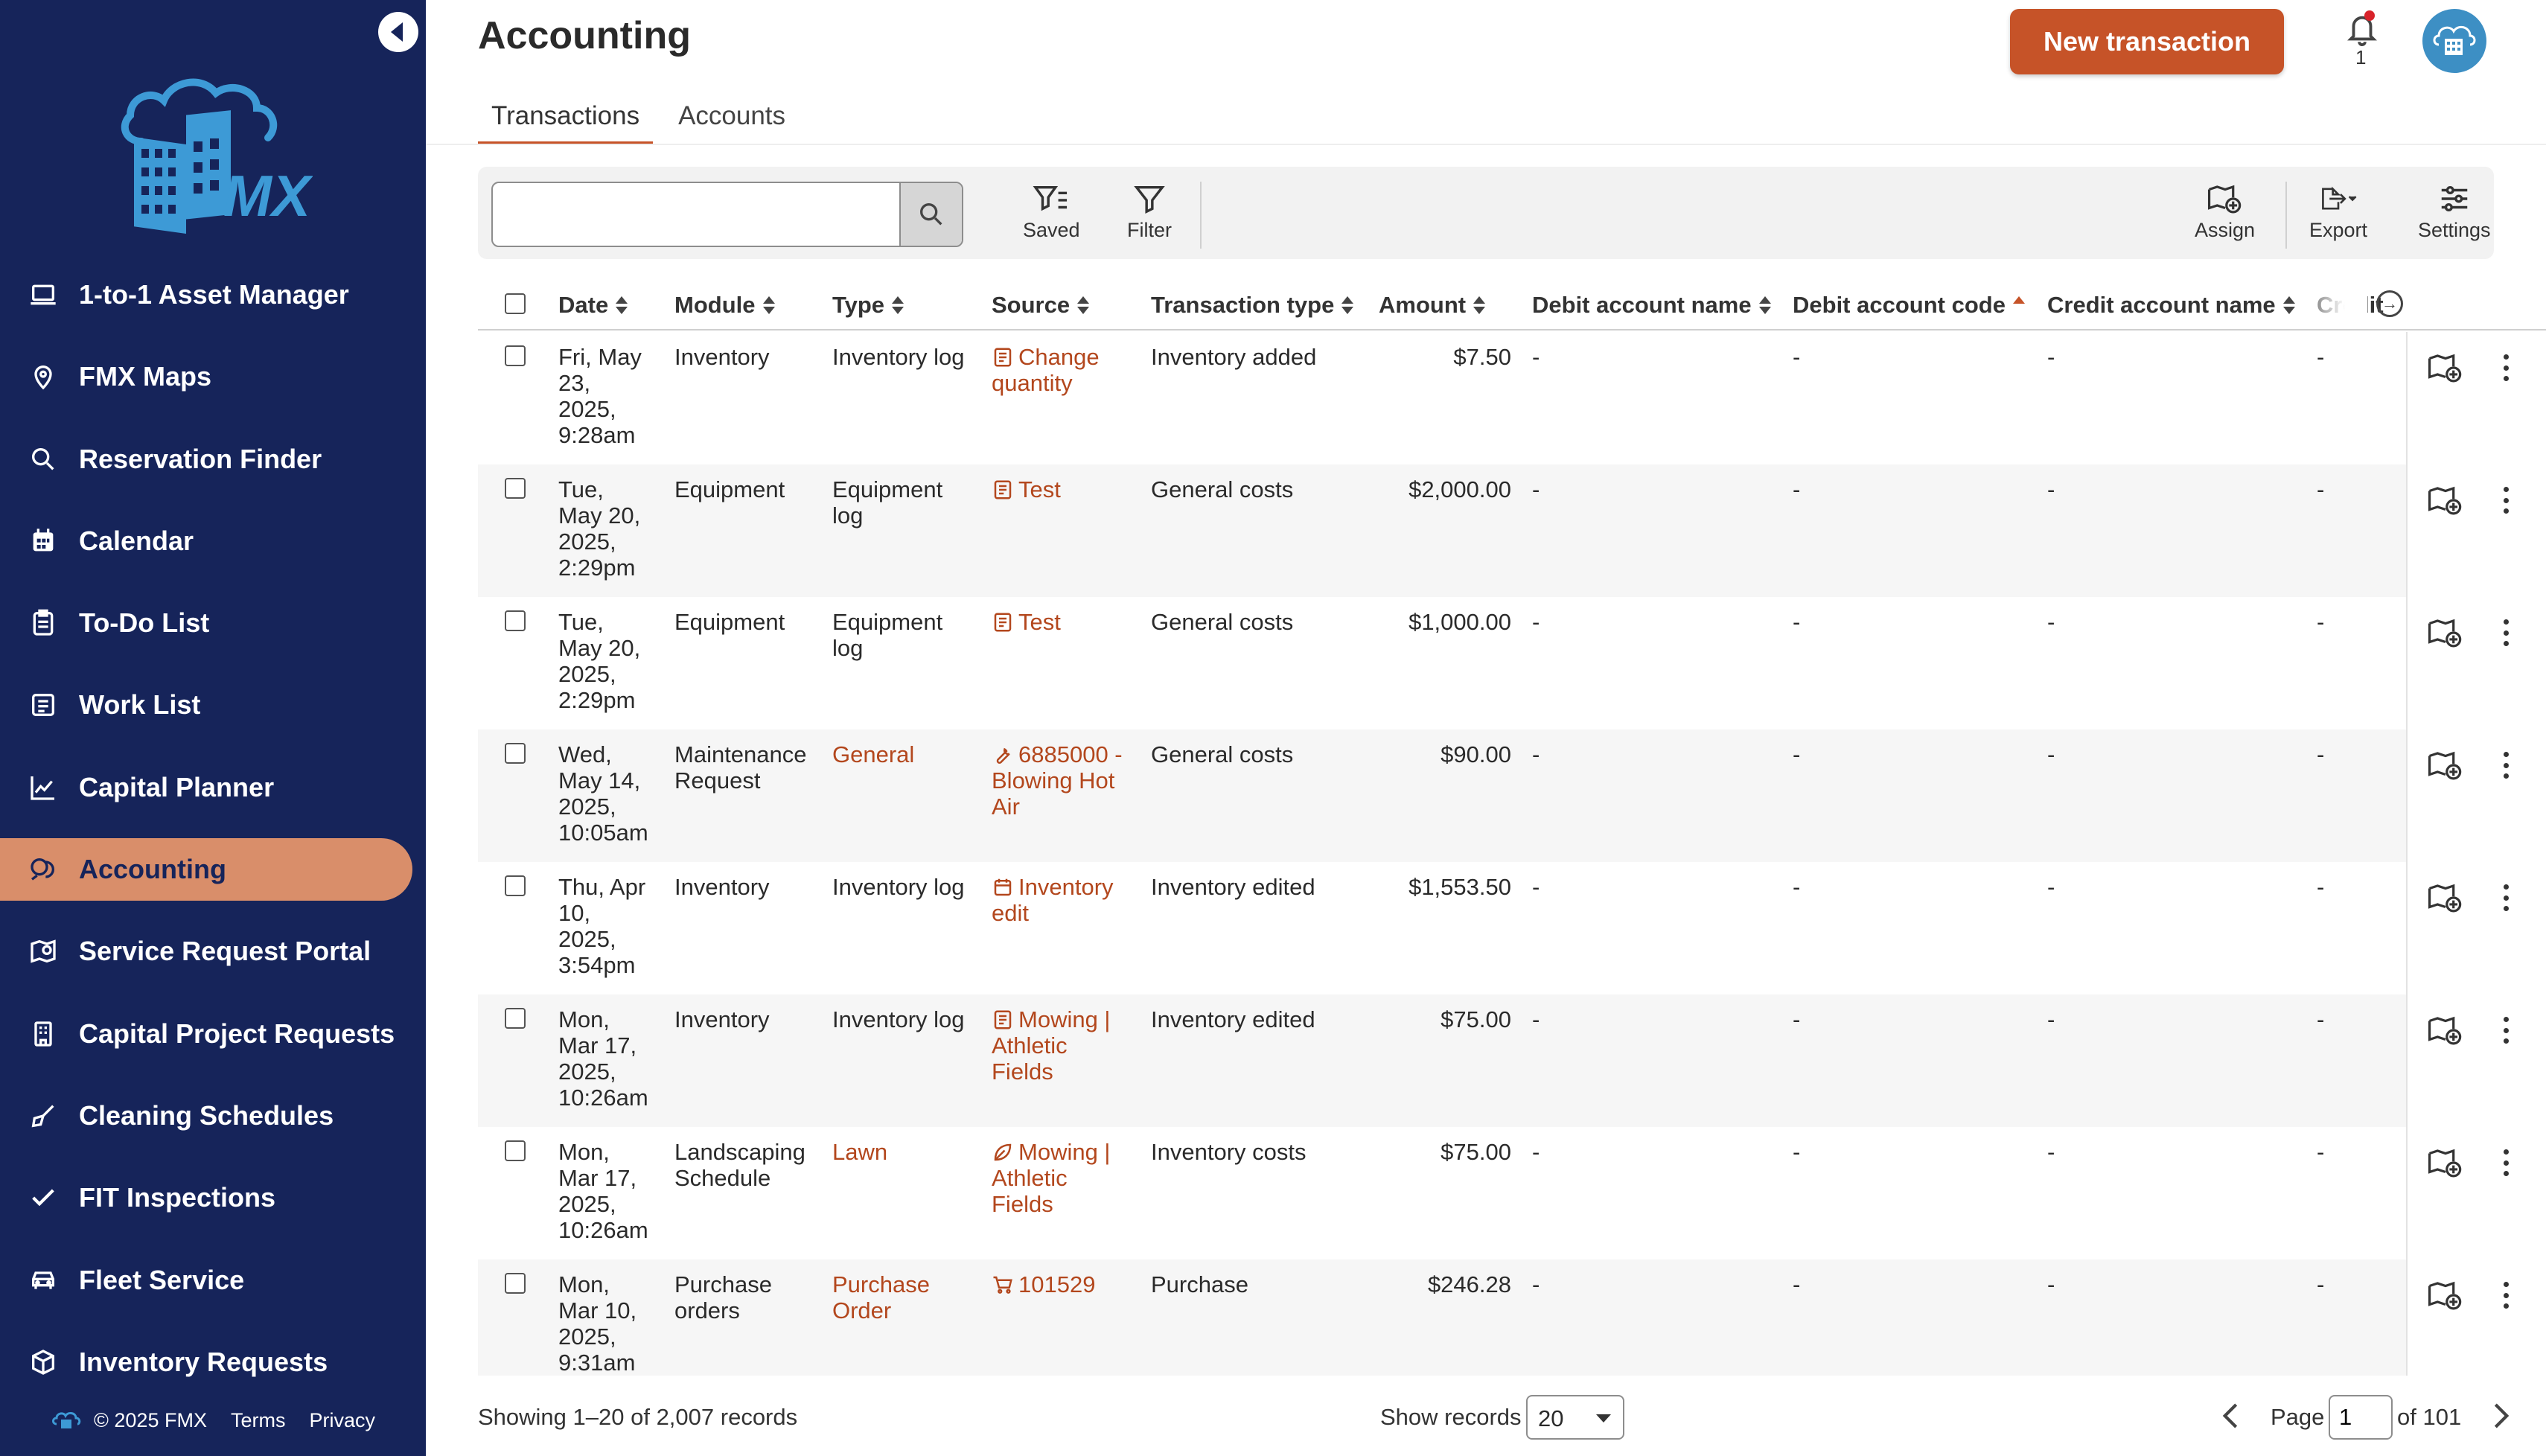 The height and width of the screenshot is (1456, 2546). Describe the element at coordinates (2225, 215) in the screenshot. I see `assign-button: Assign` at that location.